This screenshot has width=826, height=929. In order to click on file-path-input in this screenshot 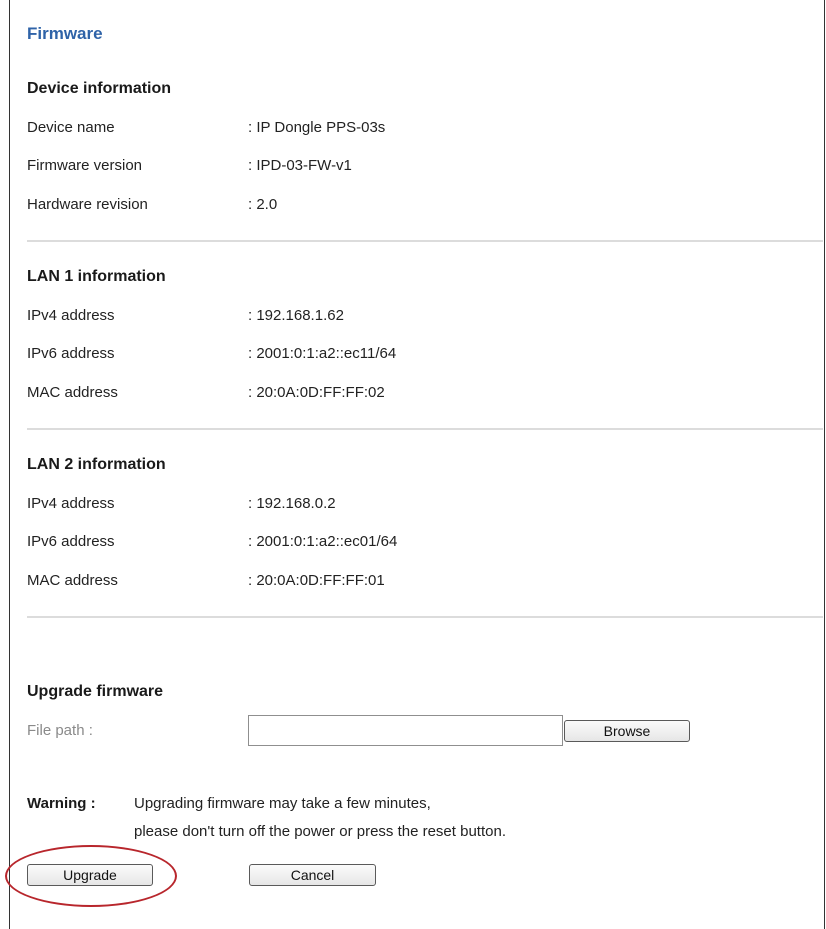, I will do `click(405, 730)`.